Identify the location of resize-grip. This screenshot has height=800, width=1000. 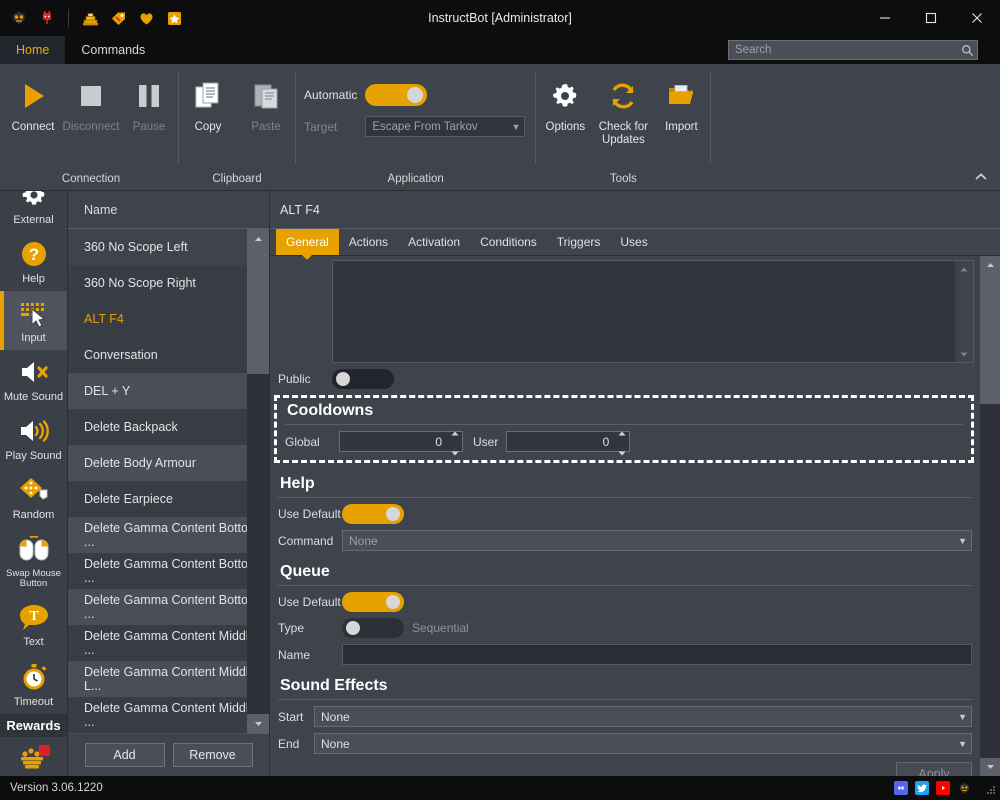
(990, 788).